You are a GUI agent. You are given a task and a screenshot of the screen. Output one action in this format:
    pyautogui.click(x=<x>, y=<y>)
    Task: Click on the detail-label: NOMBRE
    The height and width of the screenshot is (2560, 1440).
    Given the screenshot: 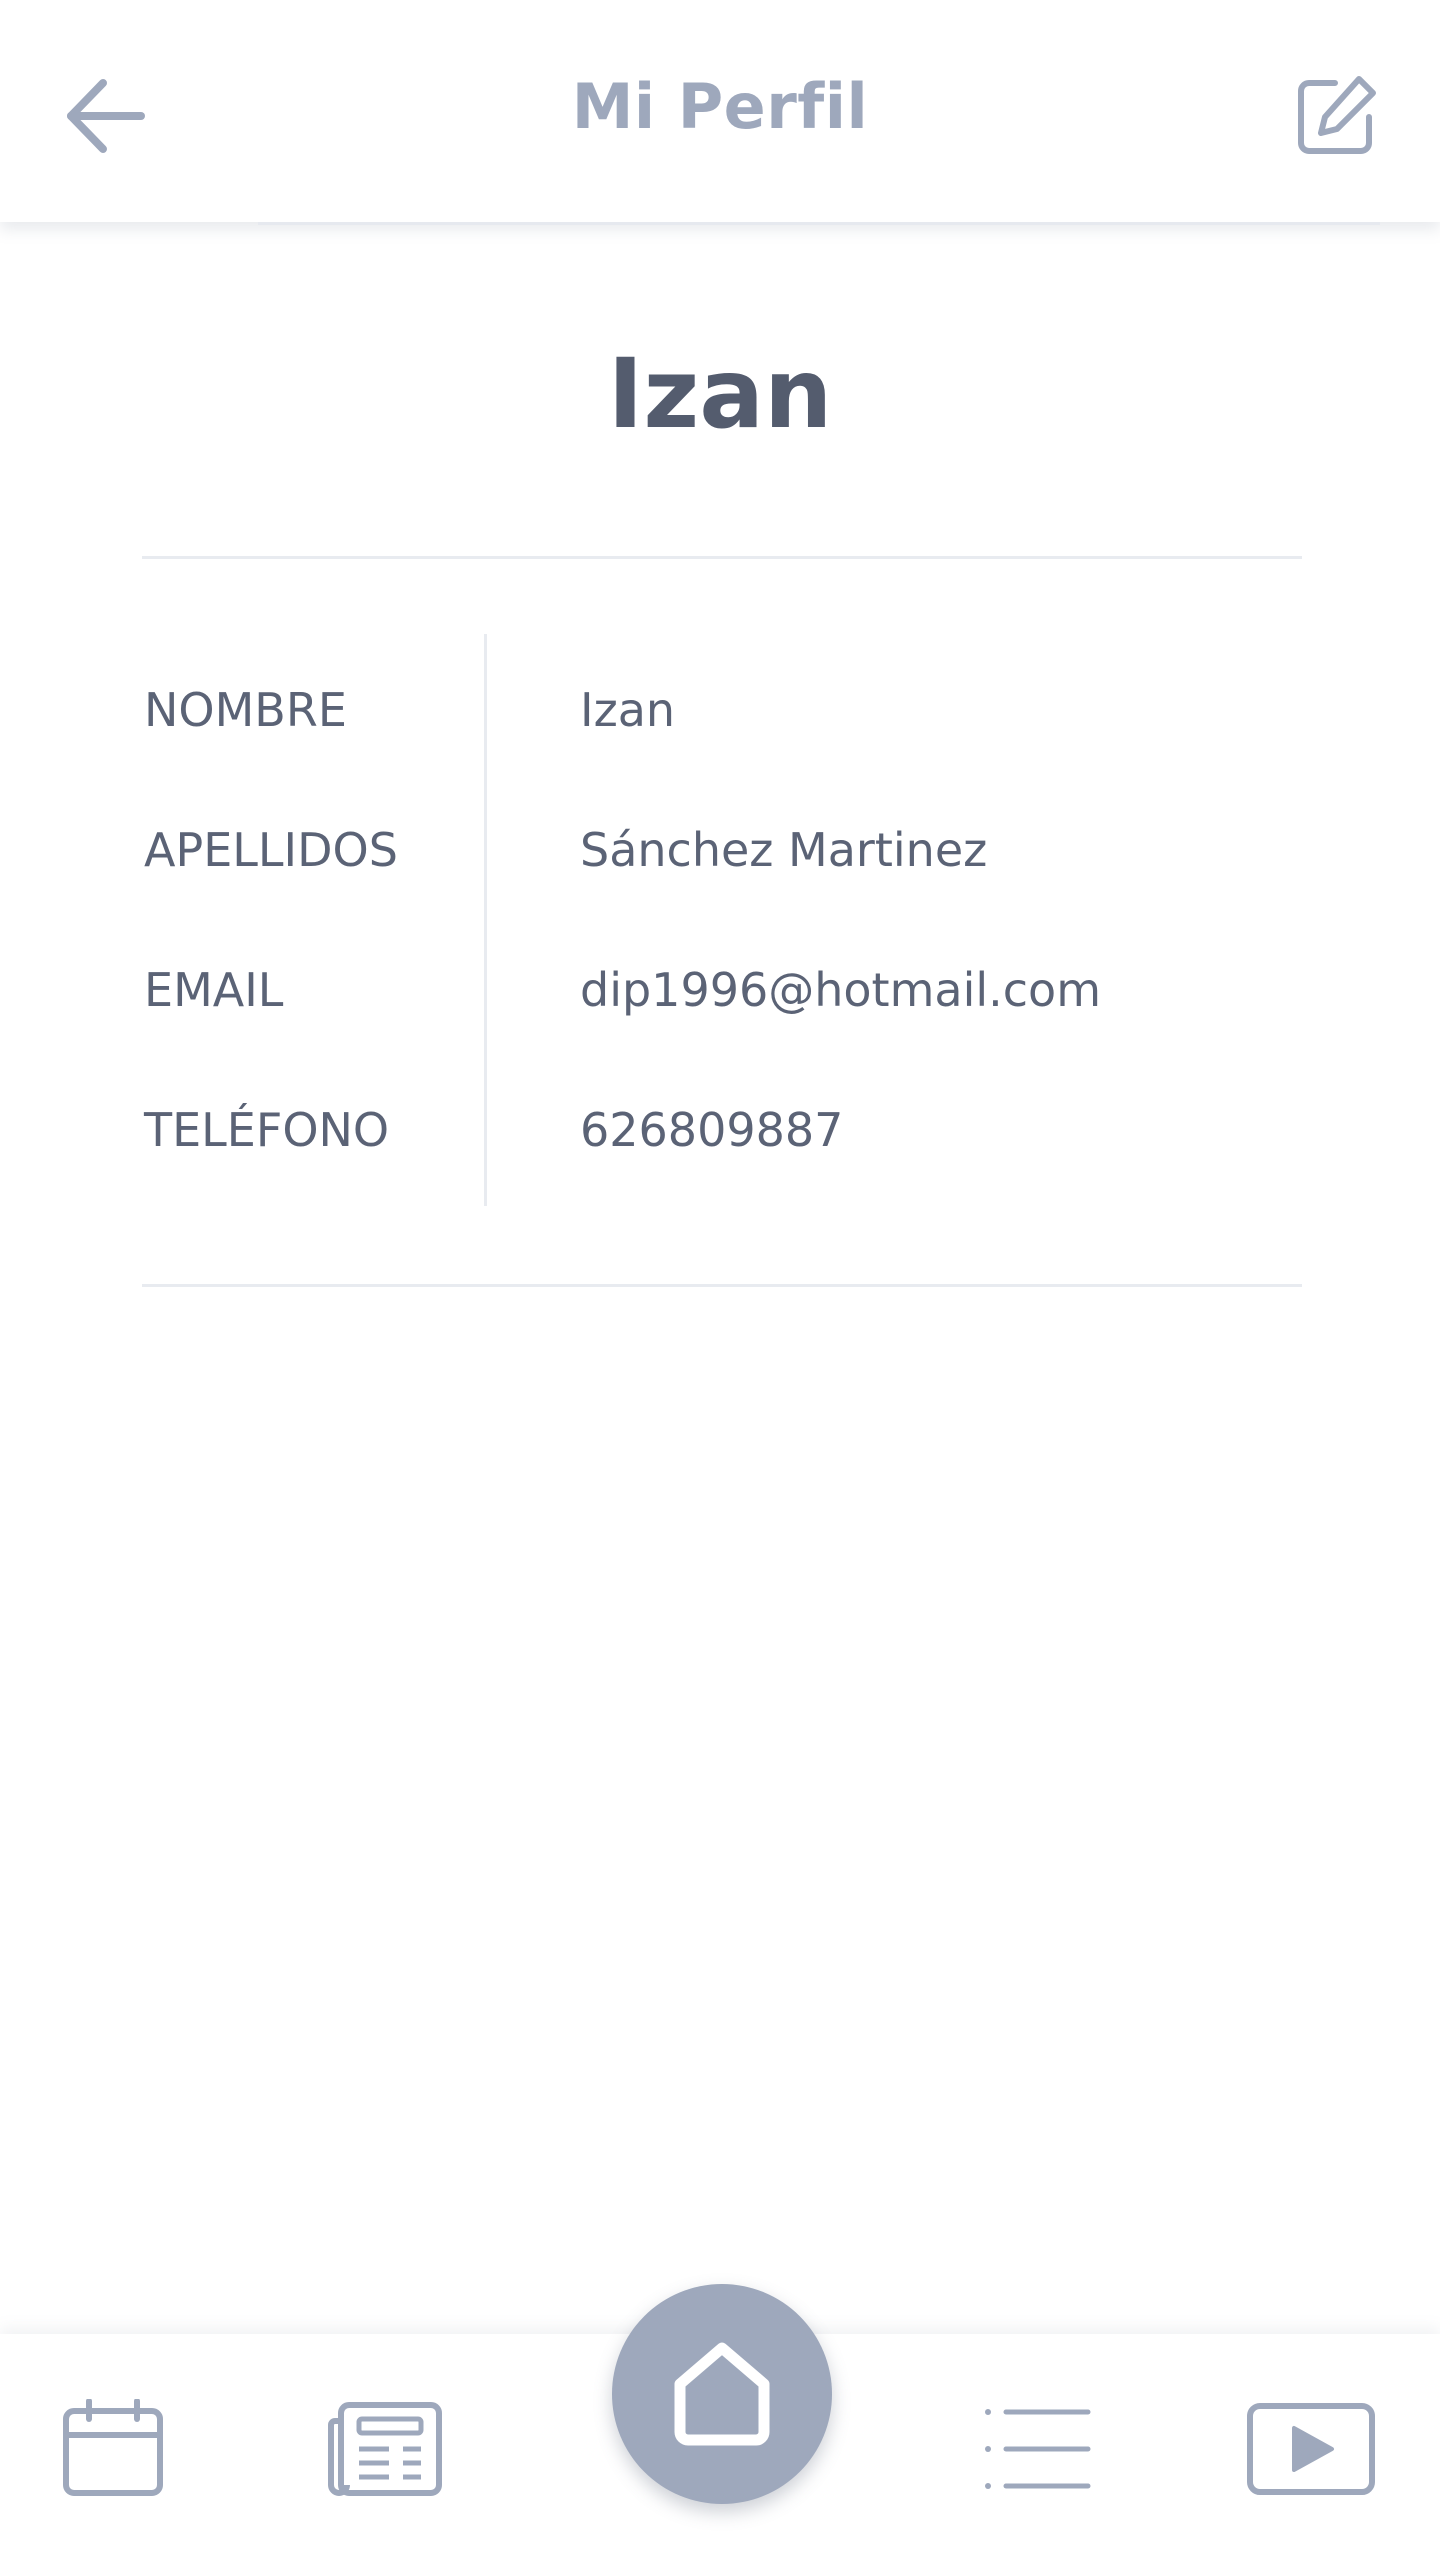 What is the action you would take?
    pyautogui.click(x=245, y=710)
    